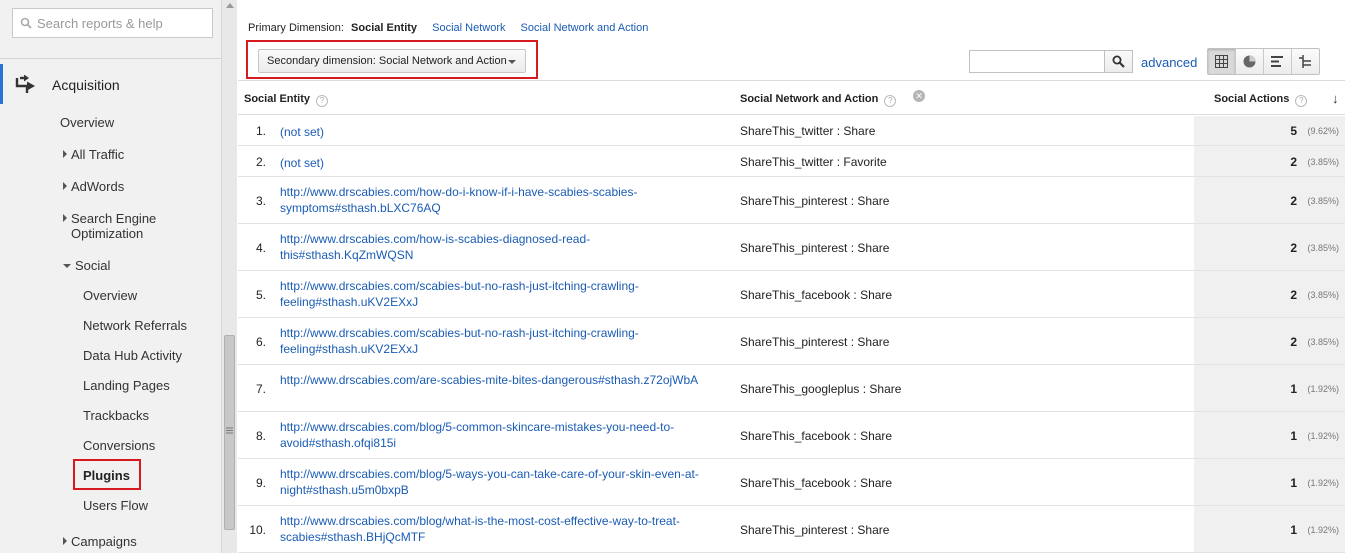 This screenshot has width=1345, height=553. What do you see at coordinates (1169, 62) in the screenshot?
I see `advanced-filter-link: advanced` at bounding box center [1169, 62].